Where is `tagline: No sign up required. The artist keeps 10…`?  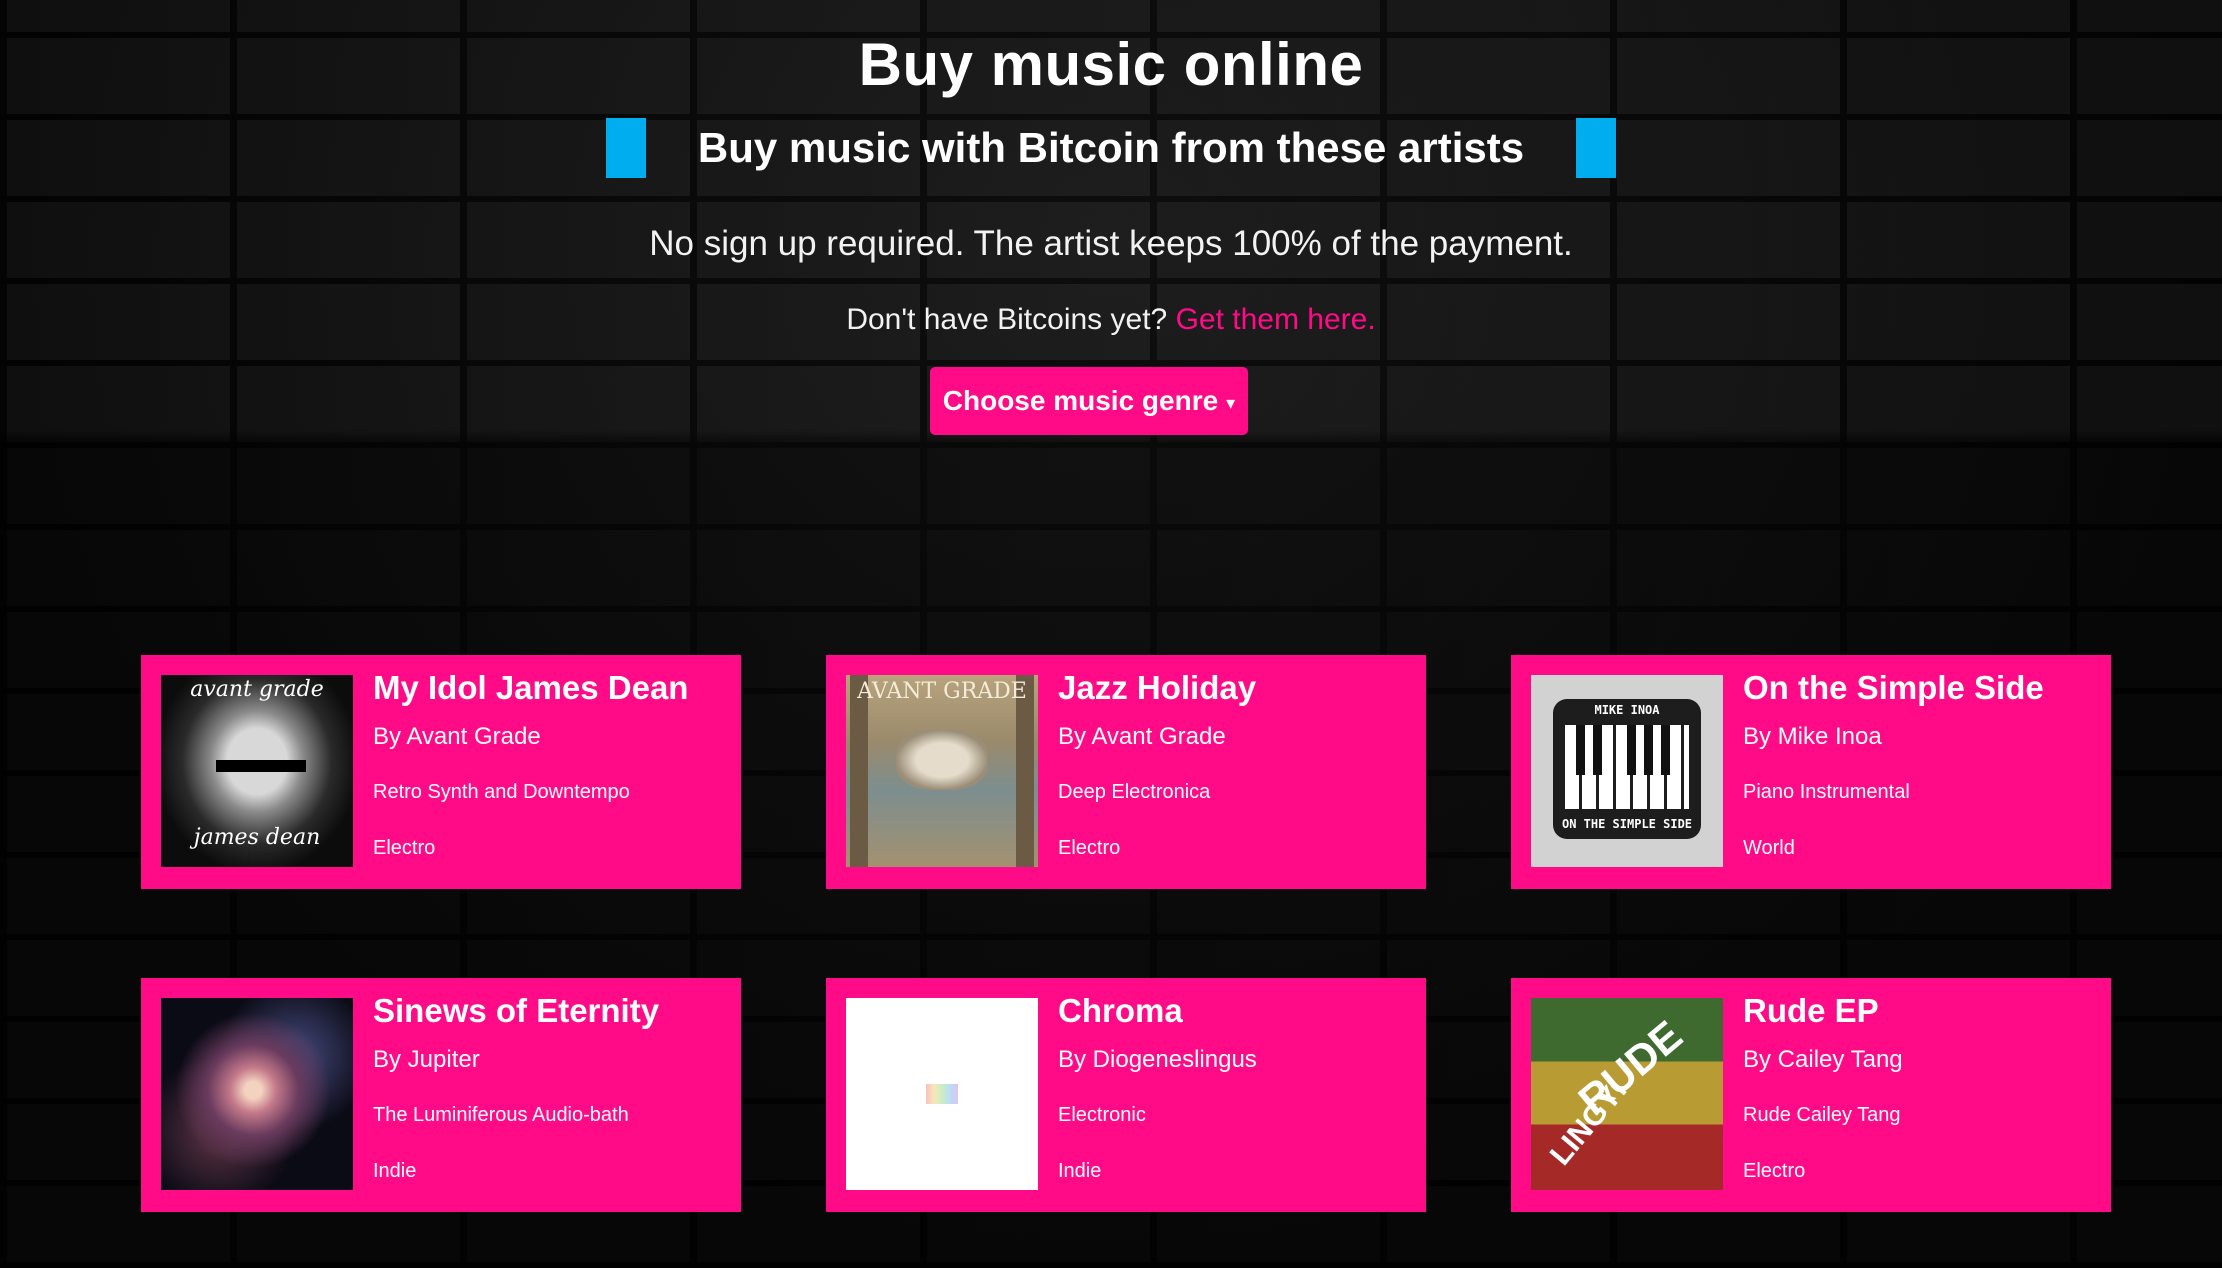
tagline: No sign up required. The artist keeps 10… is located at coordinates (1111, 243).